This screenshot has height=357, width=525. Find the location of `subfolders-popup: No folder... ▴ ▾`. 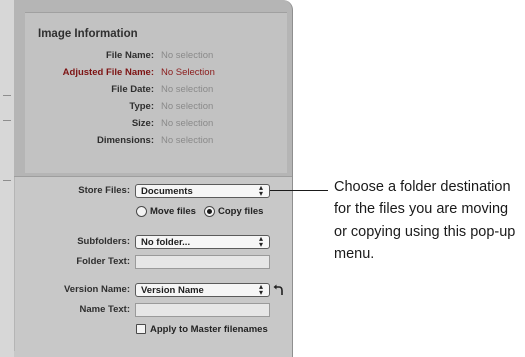

subfolders-popup: No folder... ▴ ▾ is located at coordinates (202, 242).